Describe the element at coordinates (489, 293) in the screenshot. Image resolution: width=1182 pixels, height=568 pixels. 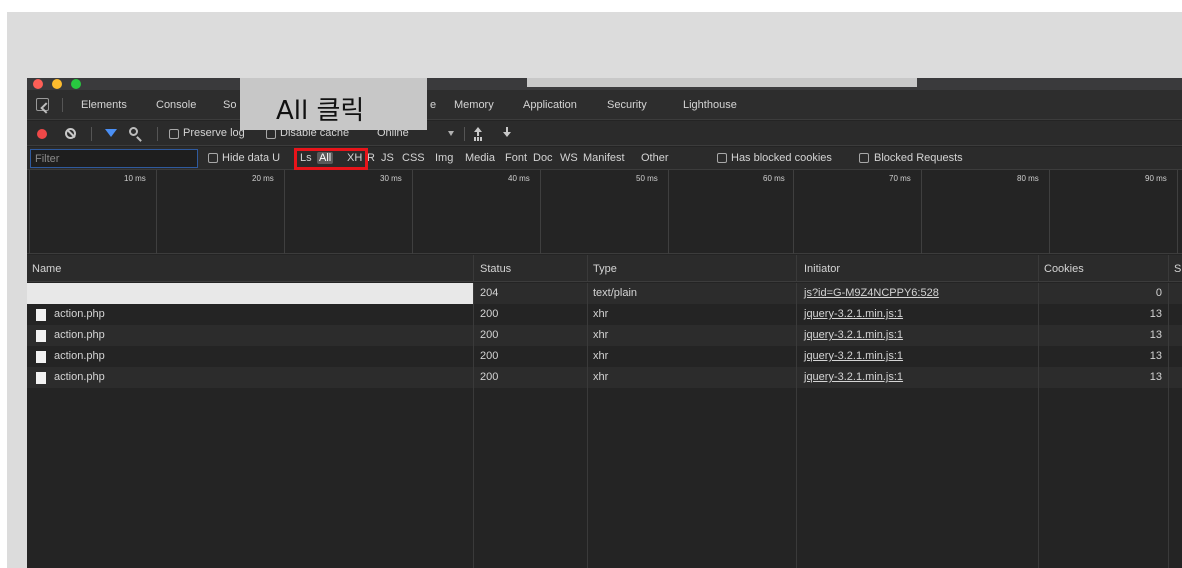
I see `request-status: 204` at that location.